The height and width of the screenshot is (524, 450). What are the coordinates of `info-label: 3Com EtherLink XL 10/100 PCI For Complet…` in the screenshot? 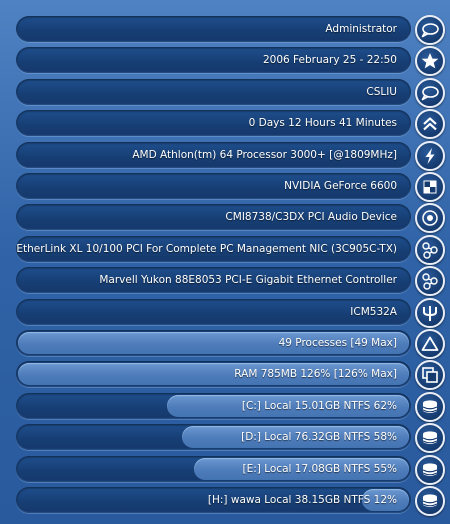 It's located at (206, 249).